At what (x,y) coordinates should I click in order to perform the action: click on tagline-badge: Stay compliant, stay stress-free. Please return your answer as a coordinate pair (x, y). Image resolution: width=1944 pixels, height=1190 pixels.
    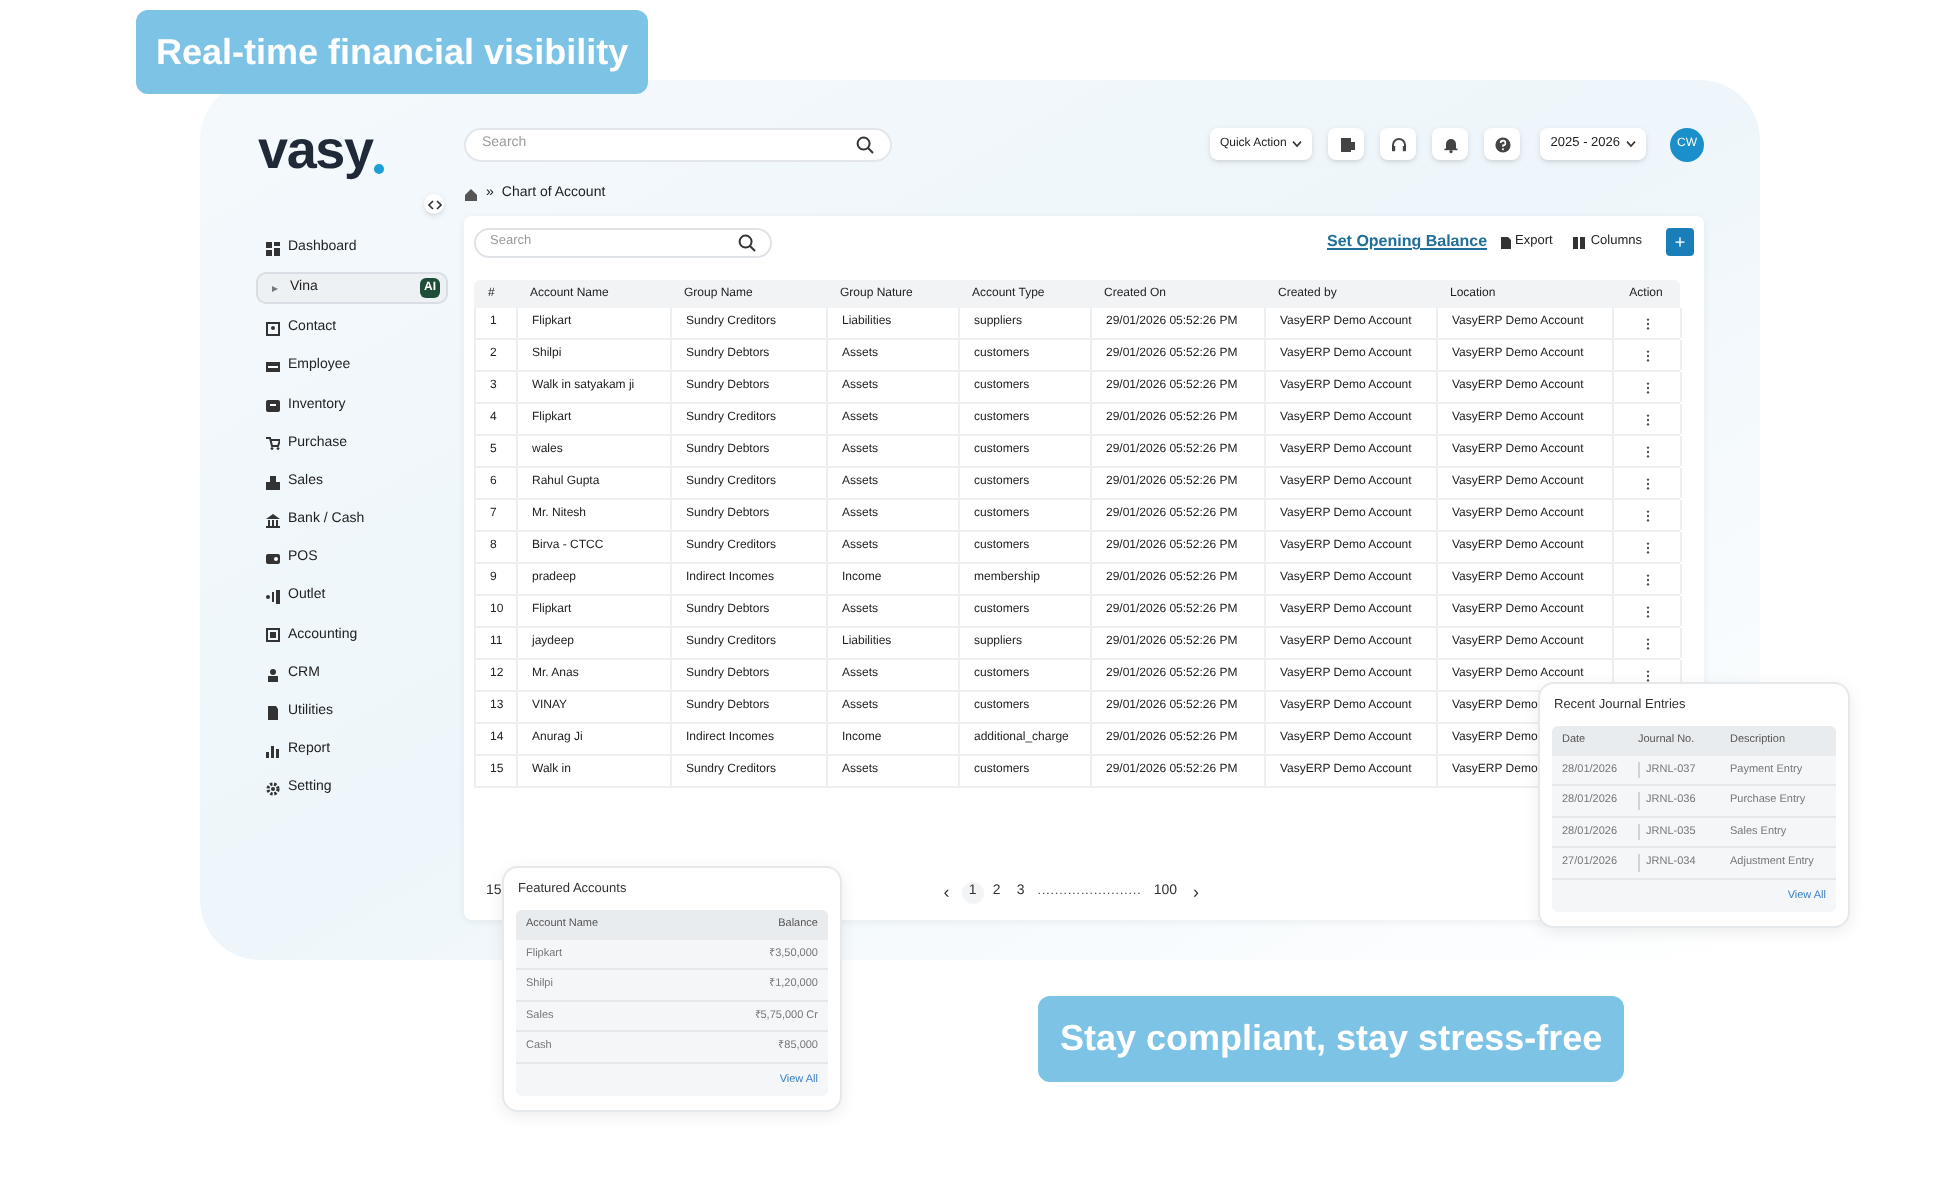
    Looking at the image, I should click on (1331, 1039).